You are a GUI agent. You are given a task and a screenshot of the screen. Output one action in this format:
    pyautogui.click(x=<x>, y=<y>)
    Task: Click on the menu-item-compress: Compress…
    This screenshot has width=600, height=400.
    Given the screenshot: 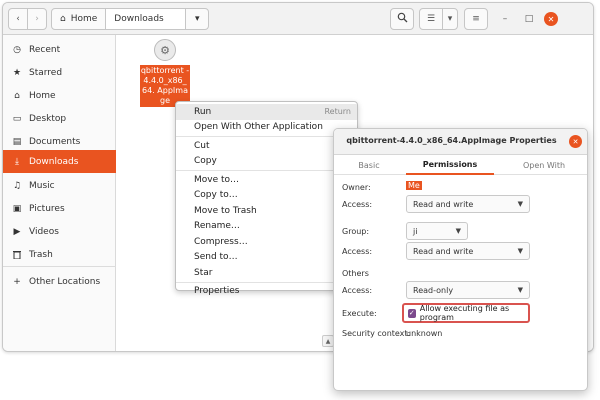 What is the action you would take?
    pyautogui.click(x=266, y=242)
    